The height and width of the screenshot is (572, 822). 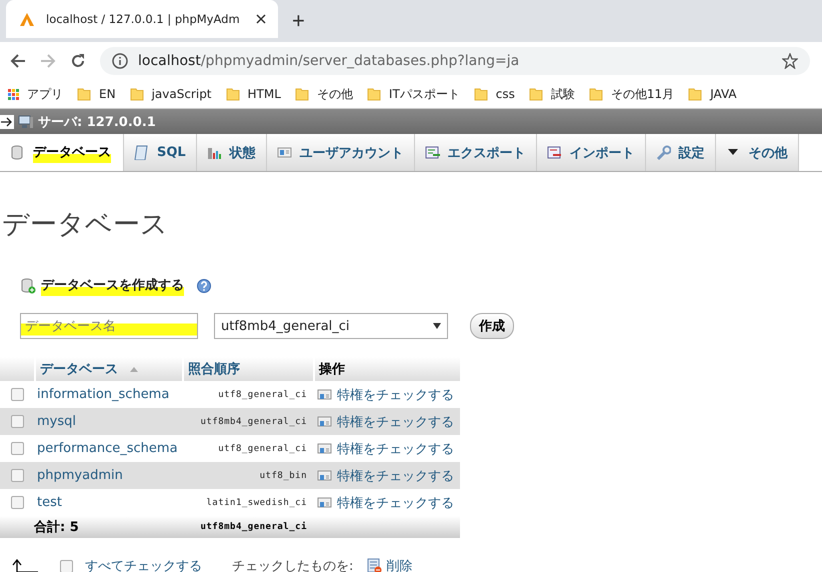 I want to click on database-add-icon, so click(x=28, y=286).